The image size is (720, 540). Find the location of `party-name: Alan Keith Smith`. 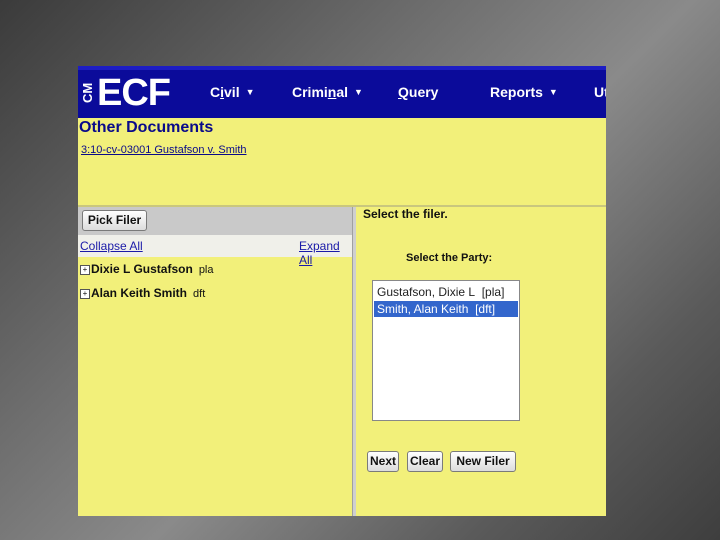

party-name: Alan Keith Smith is located at coordinates (139, 293).